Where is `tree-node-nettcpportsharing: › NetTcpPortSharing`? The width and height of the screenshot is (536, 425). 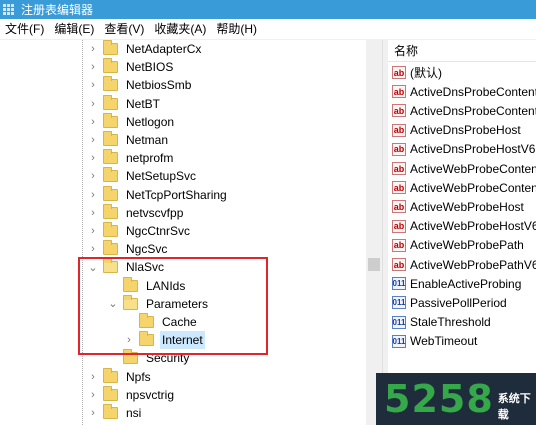
tree-node-nettcpportsharing: › NetTcpPortSharing is located at coordinates (158, 194).